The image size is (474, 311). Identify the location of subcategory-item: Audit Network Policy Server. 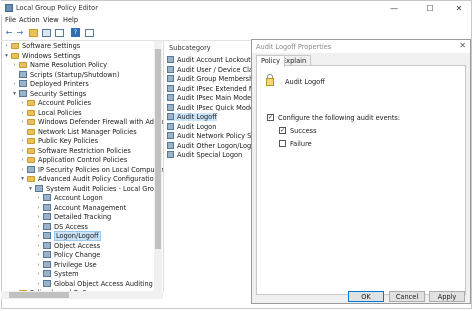
(209, 136).